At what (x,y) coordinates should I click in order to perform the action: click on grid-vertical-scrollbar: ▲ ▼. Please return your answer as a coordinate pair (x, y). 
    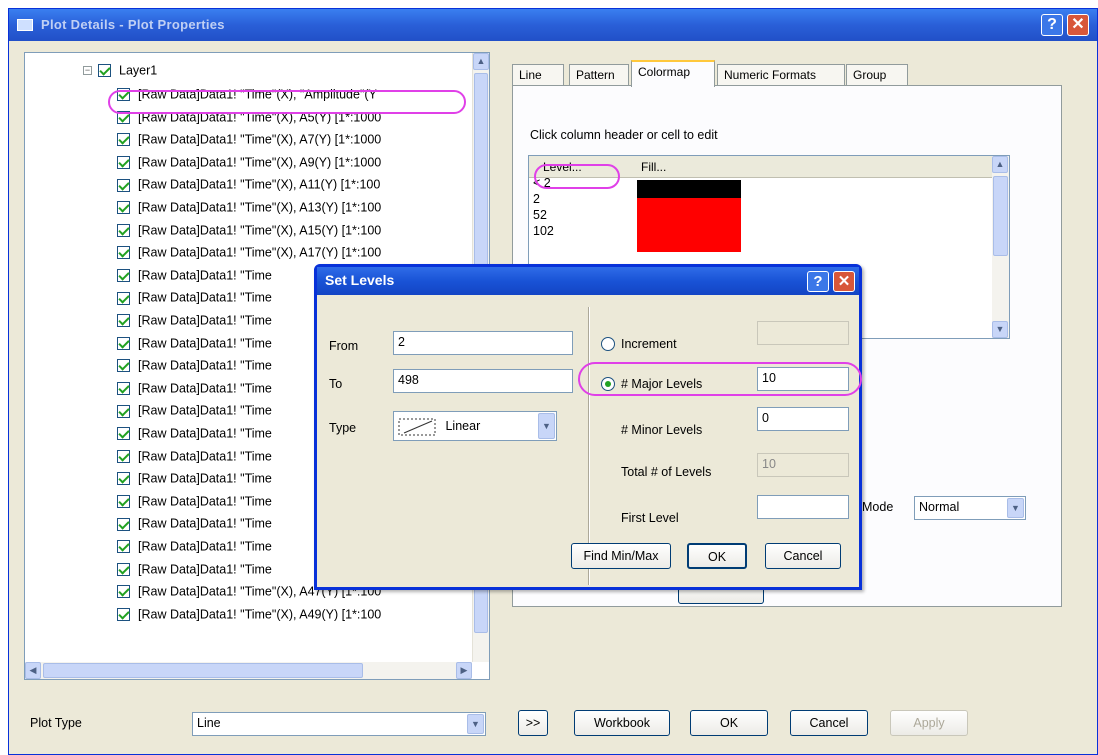
    Looking at the image, I should click on (1000, 247).